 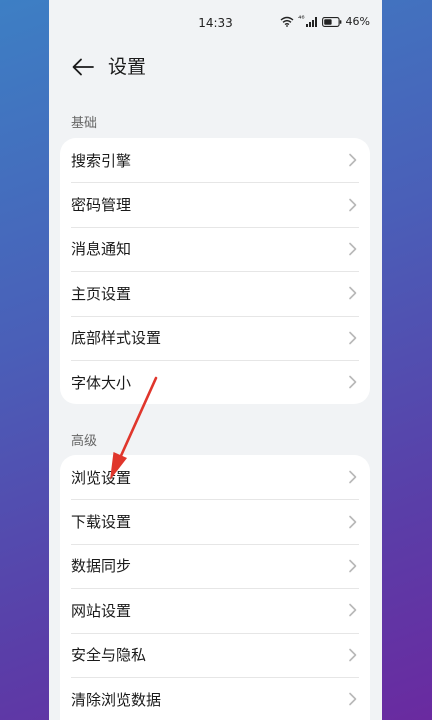 I want to click on row-label: 字体大小, so click(x=101, y=382).